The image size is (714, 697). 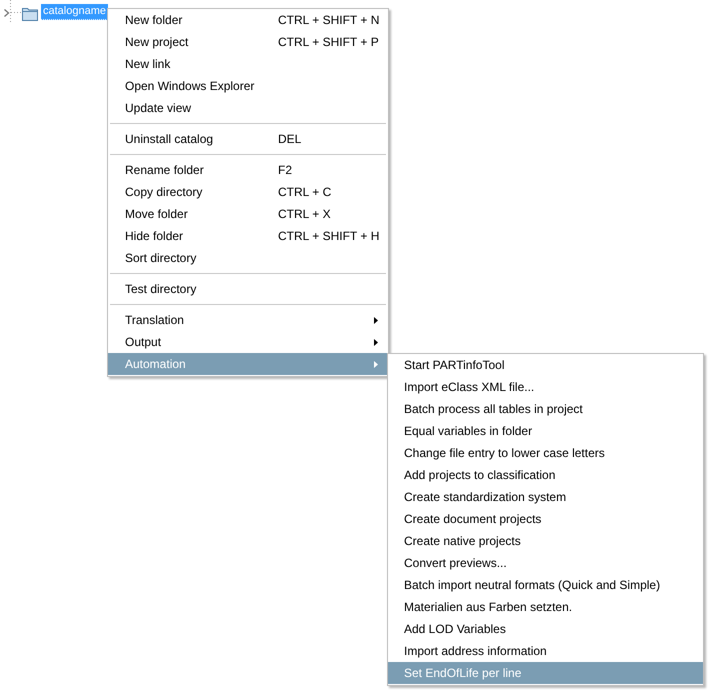 I want to click on menu-item: Import address information, so click(x=545, y=651).